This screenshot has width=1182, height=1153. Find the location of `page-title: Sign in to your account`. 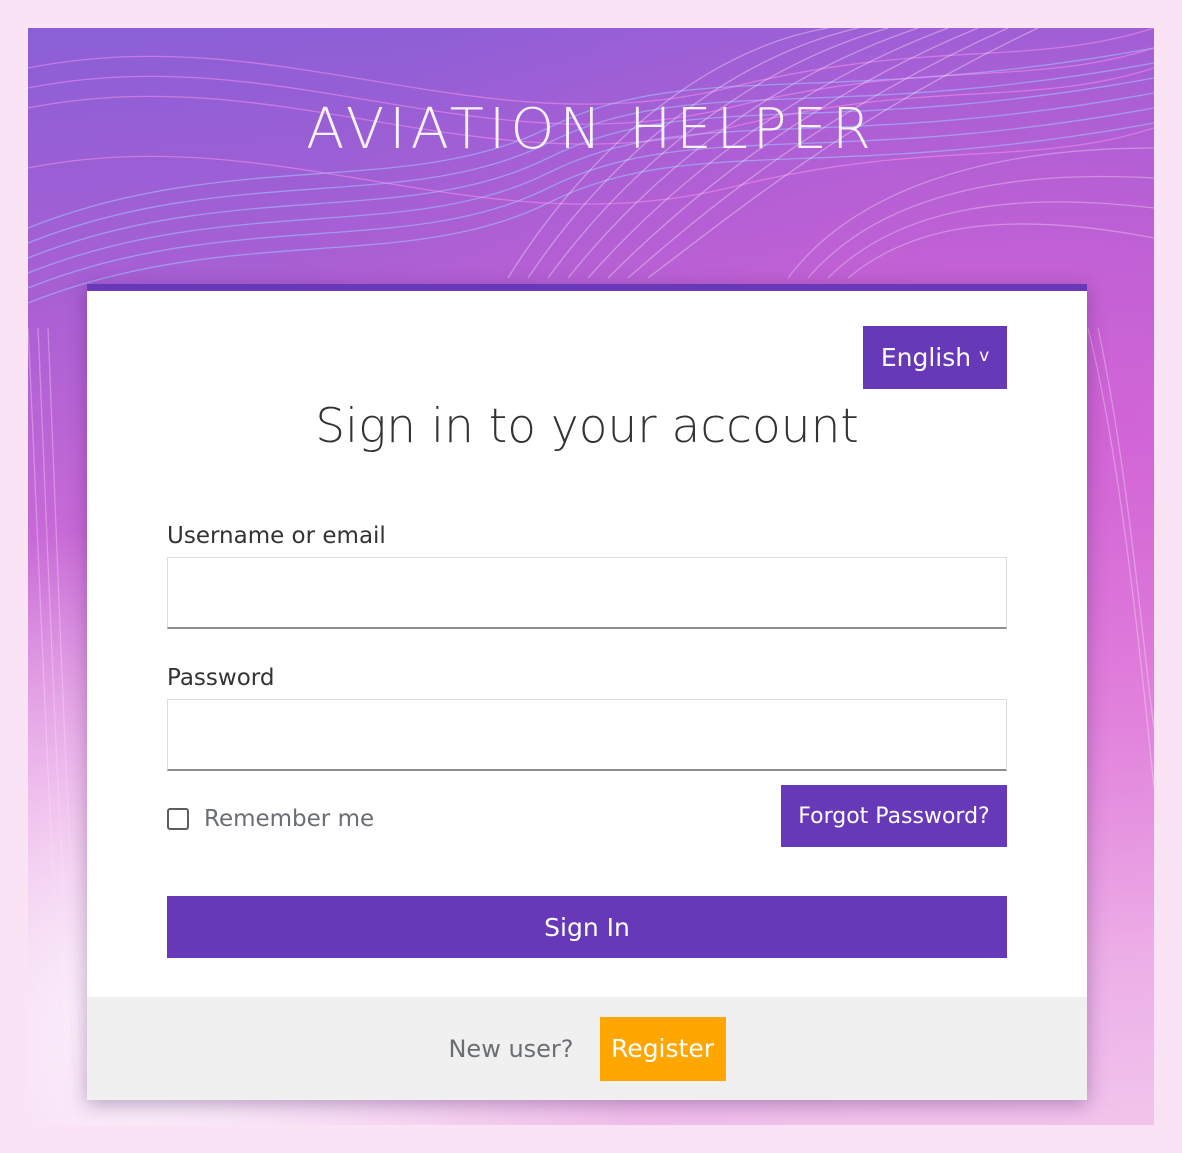

page-title: Sign in to your account is located at coordinates (587, 426).